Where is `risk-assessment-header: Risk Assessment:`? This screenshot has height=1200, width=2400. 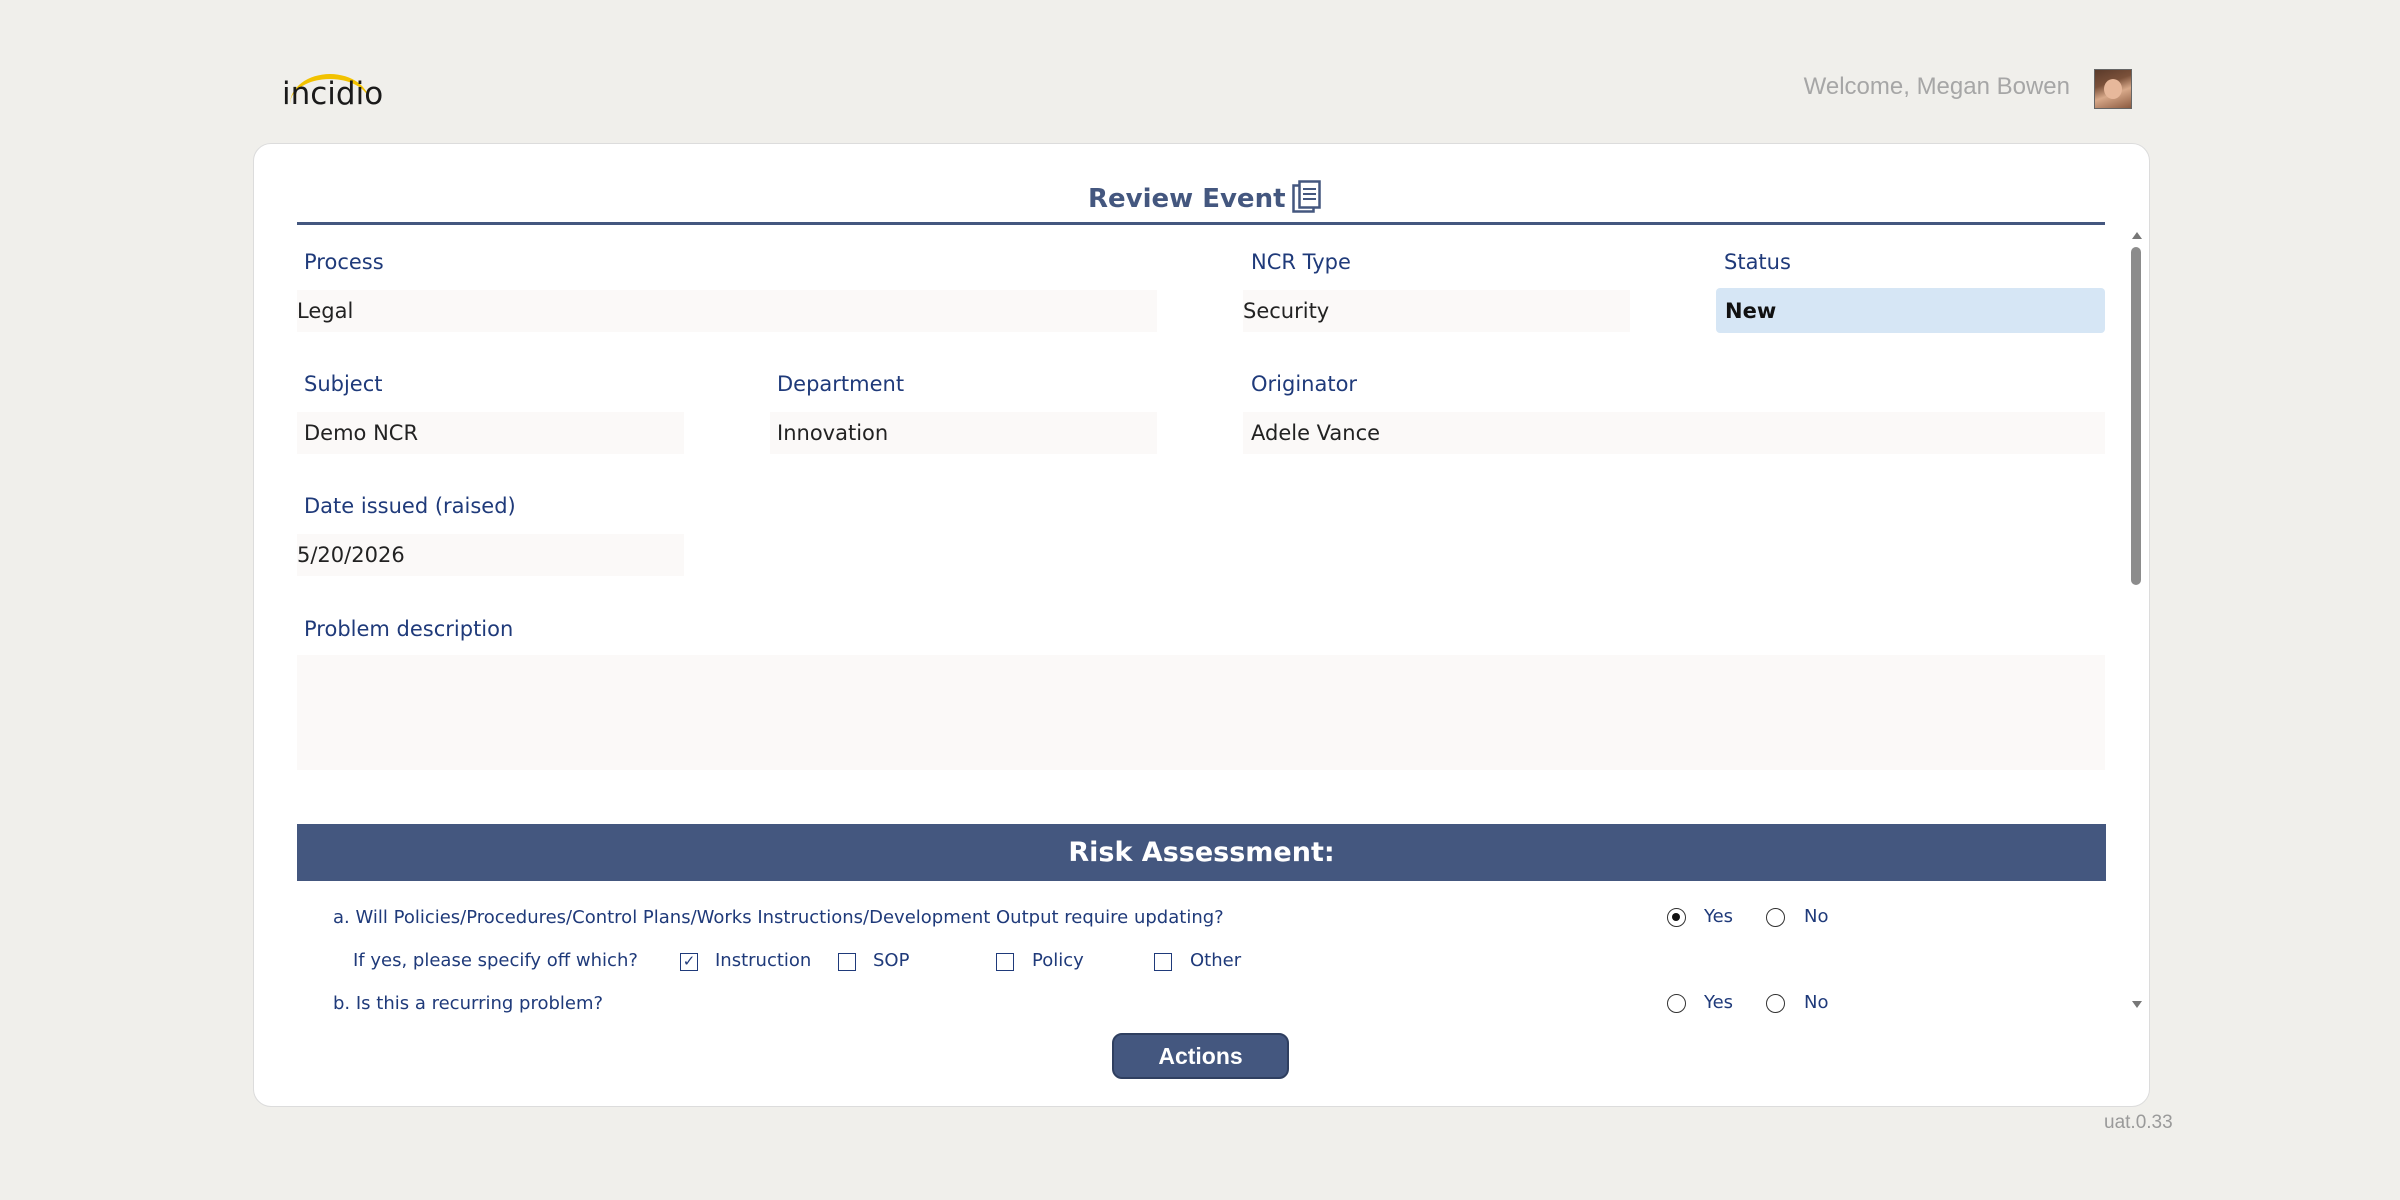 risk-assessment-header: Risk Assessment: is located at coordinates (1201, 852).